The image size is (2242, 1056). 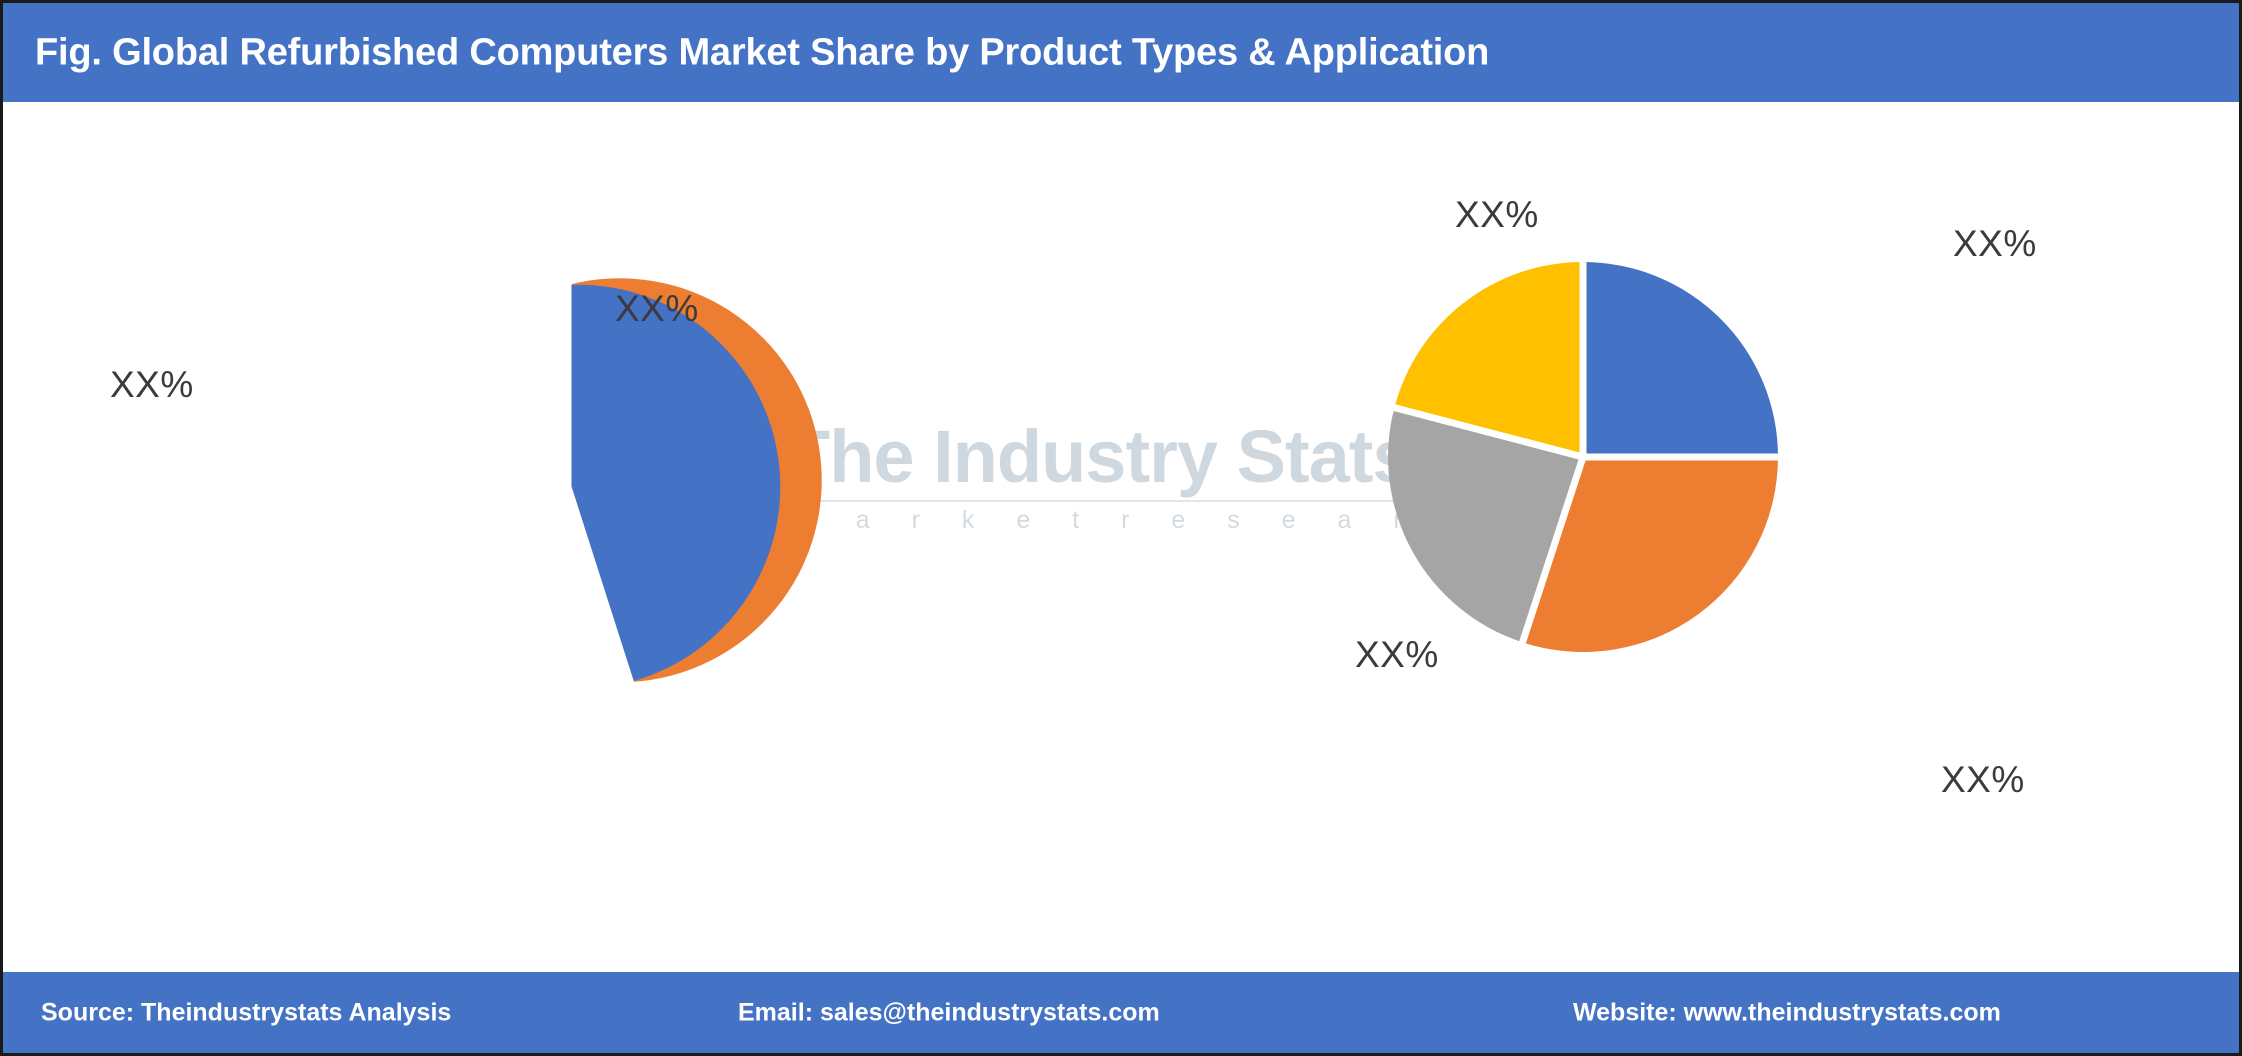 What do you see at coordinates (693, 482) in the screenshot?
I see `pie-chart-product-types` at bounding box center [693, 482].